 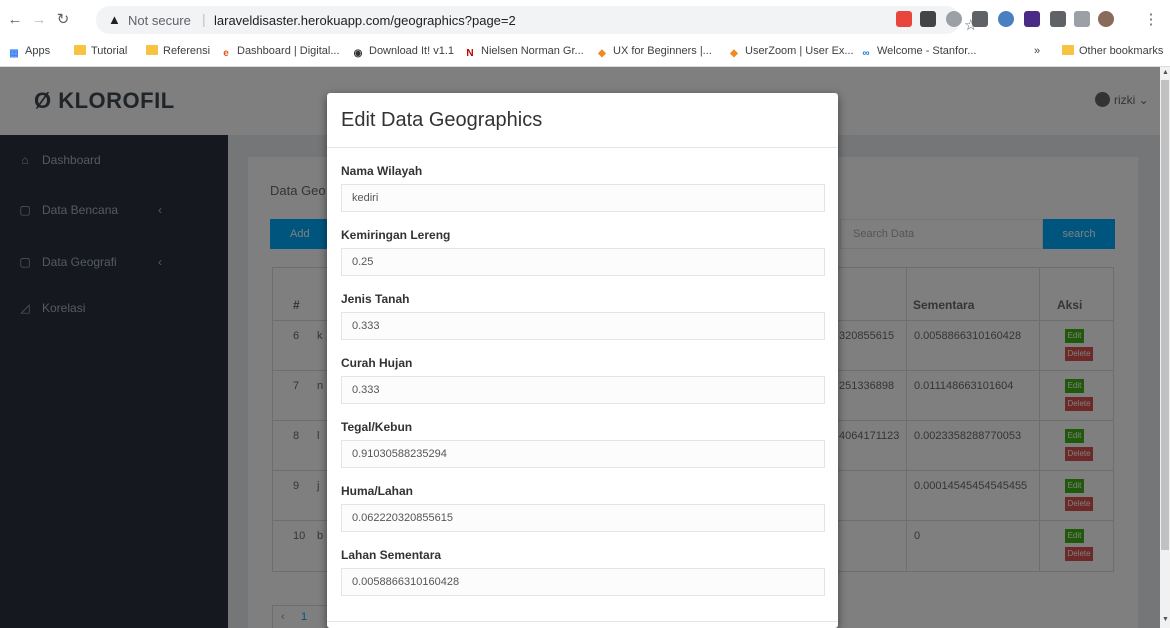 What do you see at coordinates (403, 52) in the screenshot?
I see `bookmark-item: ◉ Download It! v1.1` at bounding box center [403, 52].